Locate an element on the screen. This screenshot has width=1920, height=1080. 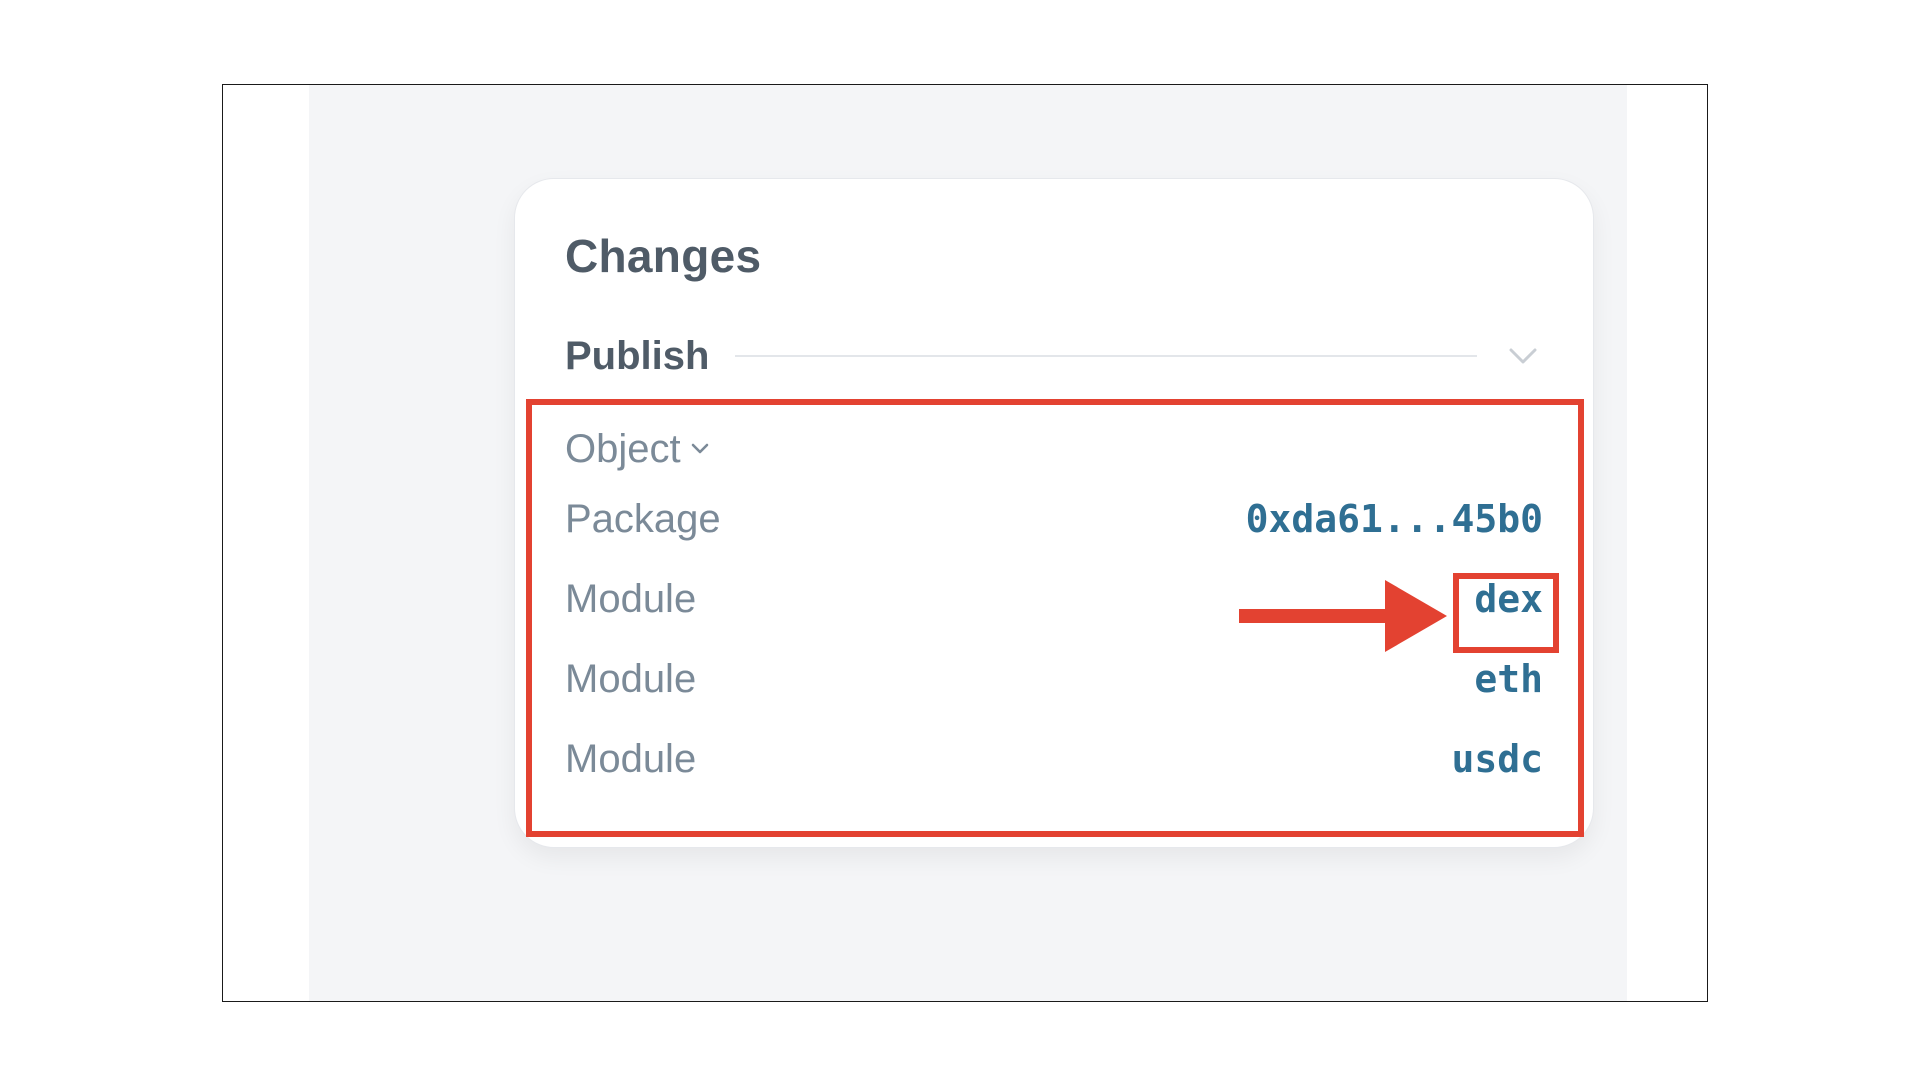
publish-section-label: Publish is located at coordinates (637, 355).